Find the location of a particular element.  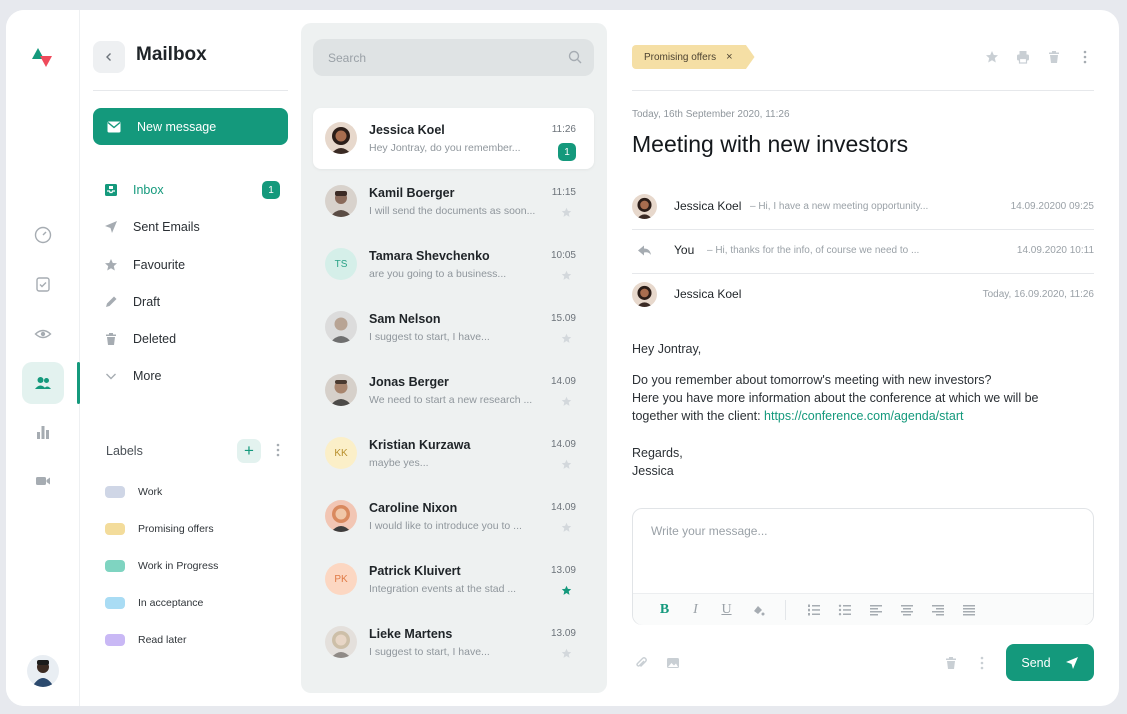

label-color is located at coordinates (115, 640).